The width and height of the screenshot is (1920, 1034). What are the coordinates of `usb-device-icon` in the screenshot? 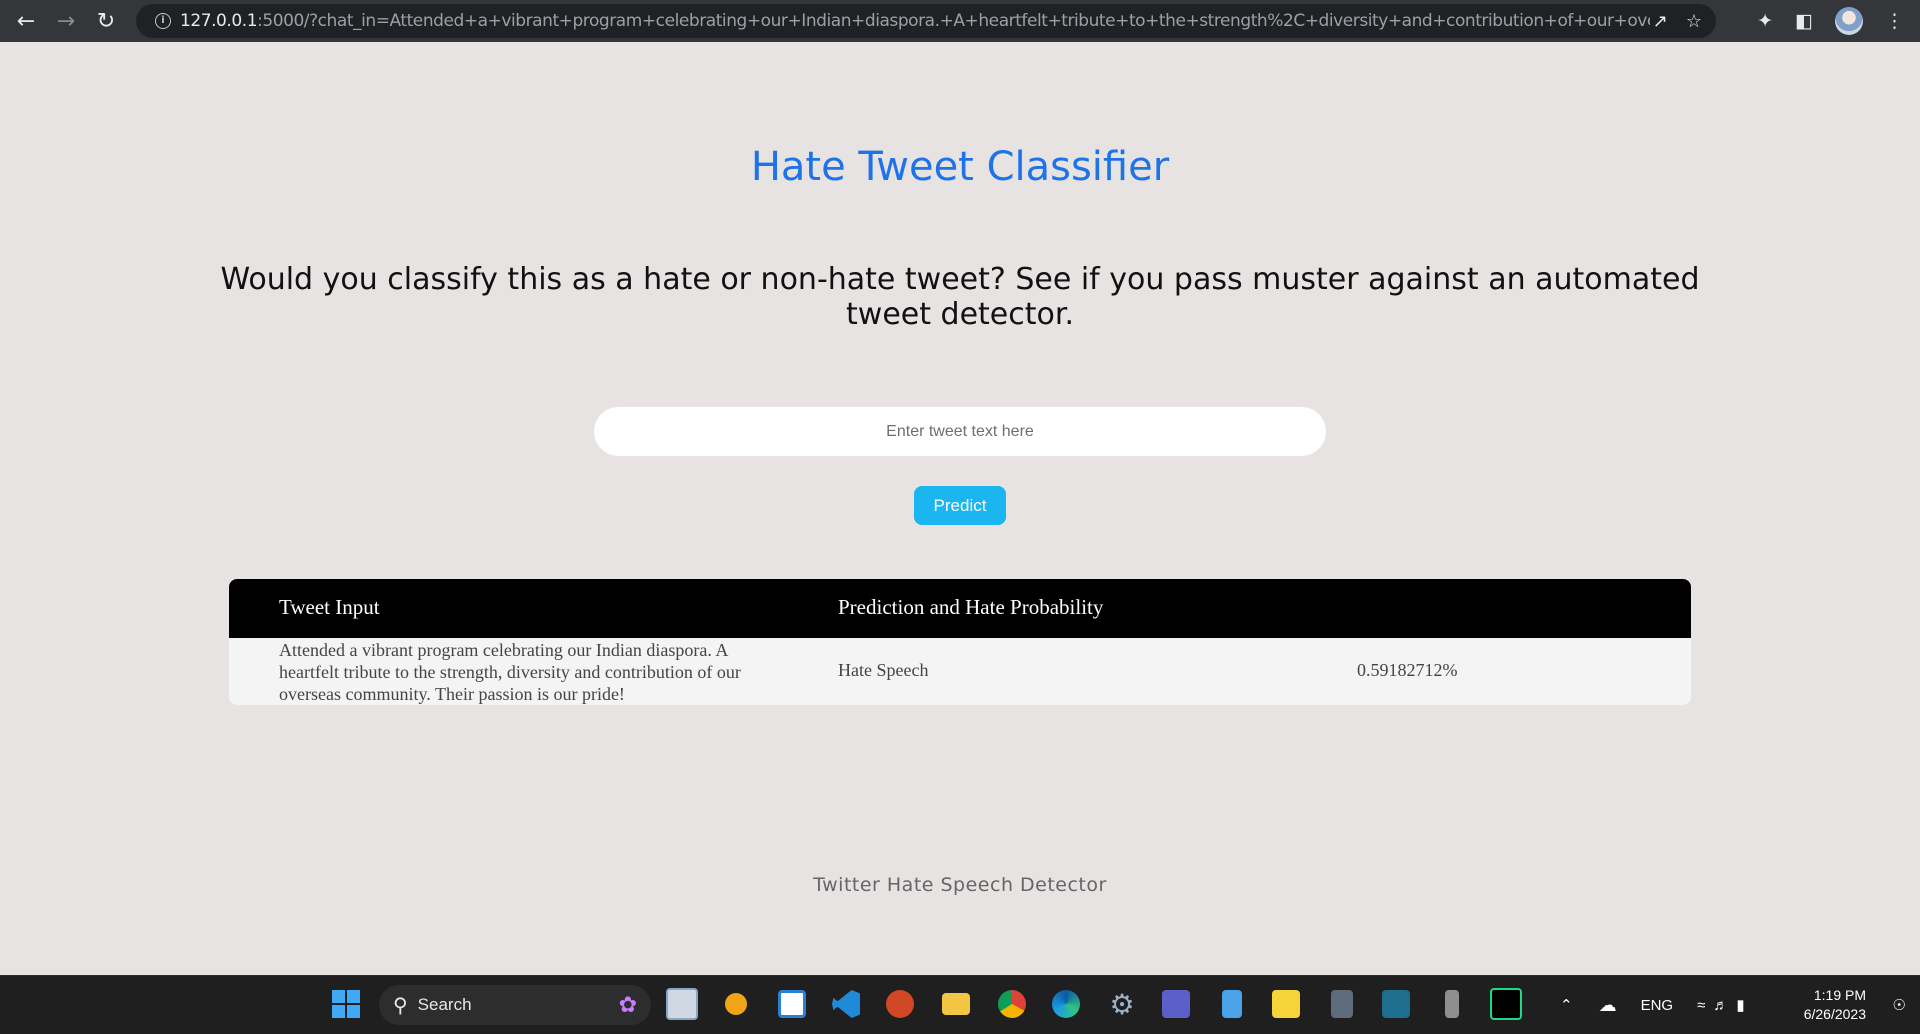 It's located at (1452, 1004).